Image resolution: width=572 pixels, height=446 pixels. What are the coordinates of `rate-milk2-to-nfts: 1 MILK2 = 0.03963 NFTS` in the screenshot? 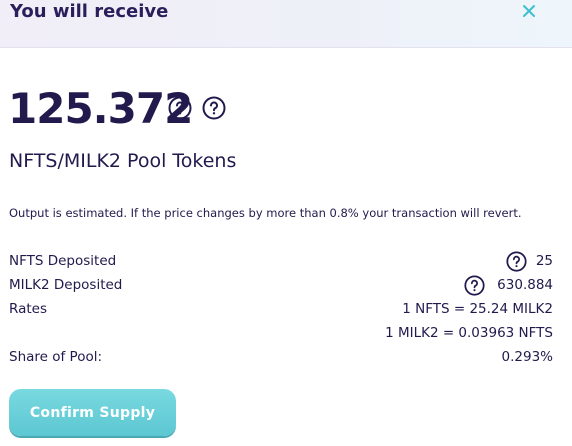 It's located at (469, 333).